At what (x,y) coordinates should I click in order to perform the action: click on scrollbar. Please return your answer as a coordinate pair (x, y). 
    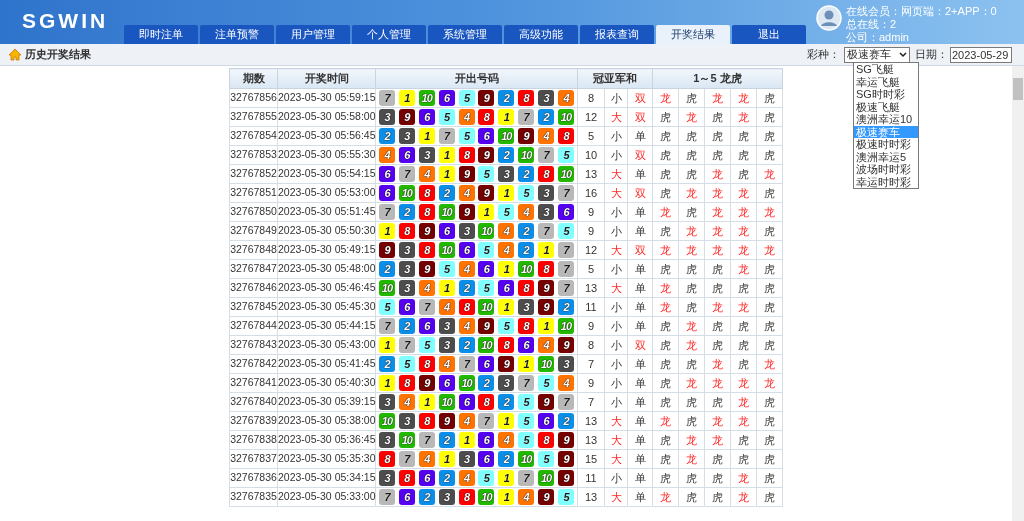
    Looking at the image, I should click on (1018, 293).